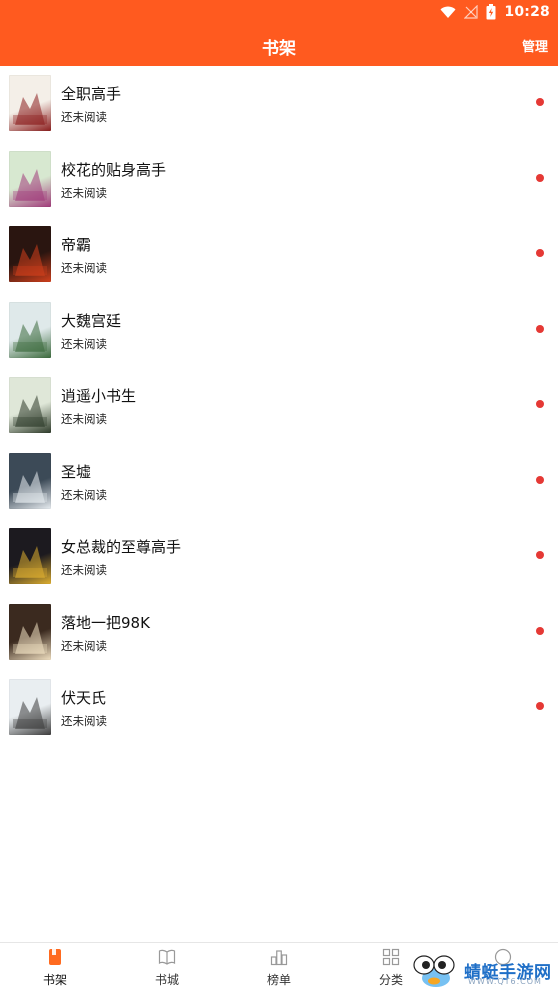 The width and height of the screenshot is (558, 993). What do you see at coordinates (279, 633) in the screenshot?
I see `book-row: 落地一把98K 还未阅读` at bounding box center [279, 633].